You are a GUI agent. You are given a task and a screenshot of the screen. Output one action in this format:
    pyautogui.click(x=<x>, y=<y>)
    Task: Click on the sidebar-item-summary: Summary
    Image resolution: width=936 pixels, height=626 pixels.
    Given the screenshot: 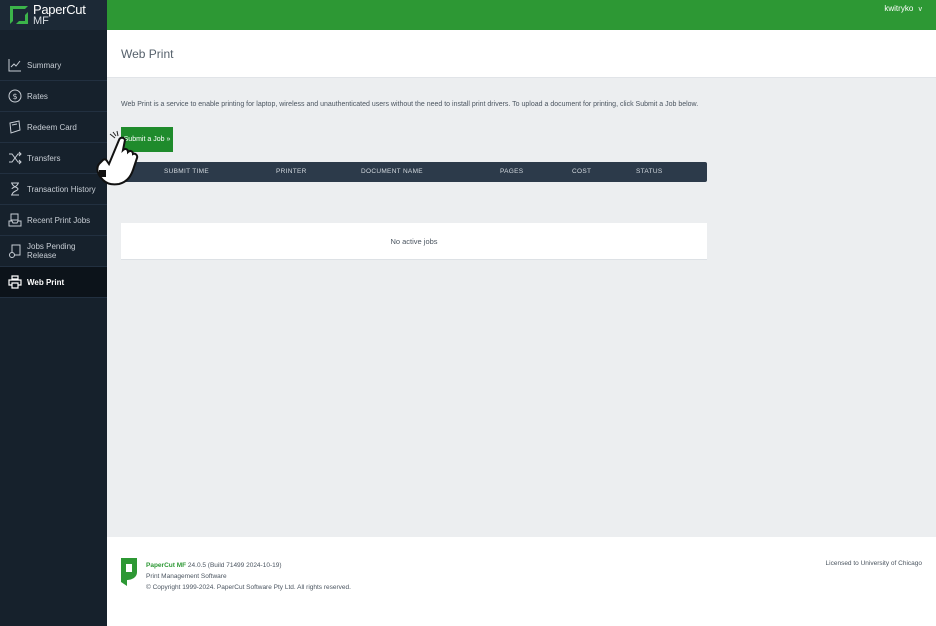 What is the action you would take?
    pyautogui.click(x=53, y=65)
    